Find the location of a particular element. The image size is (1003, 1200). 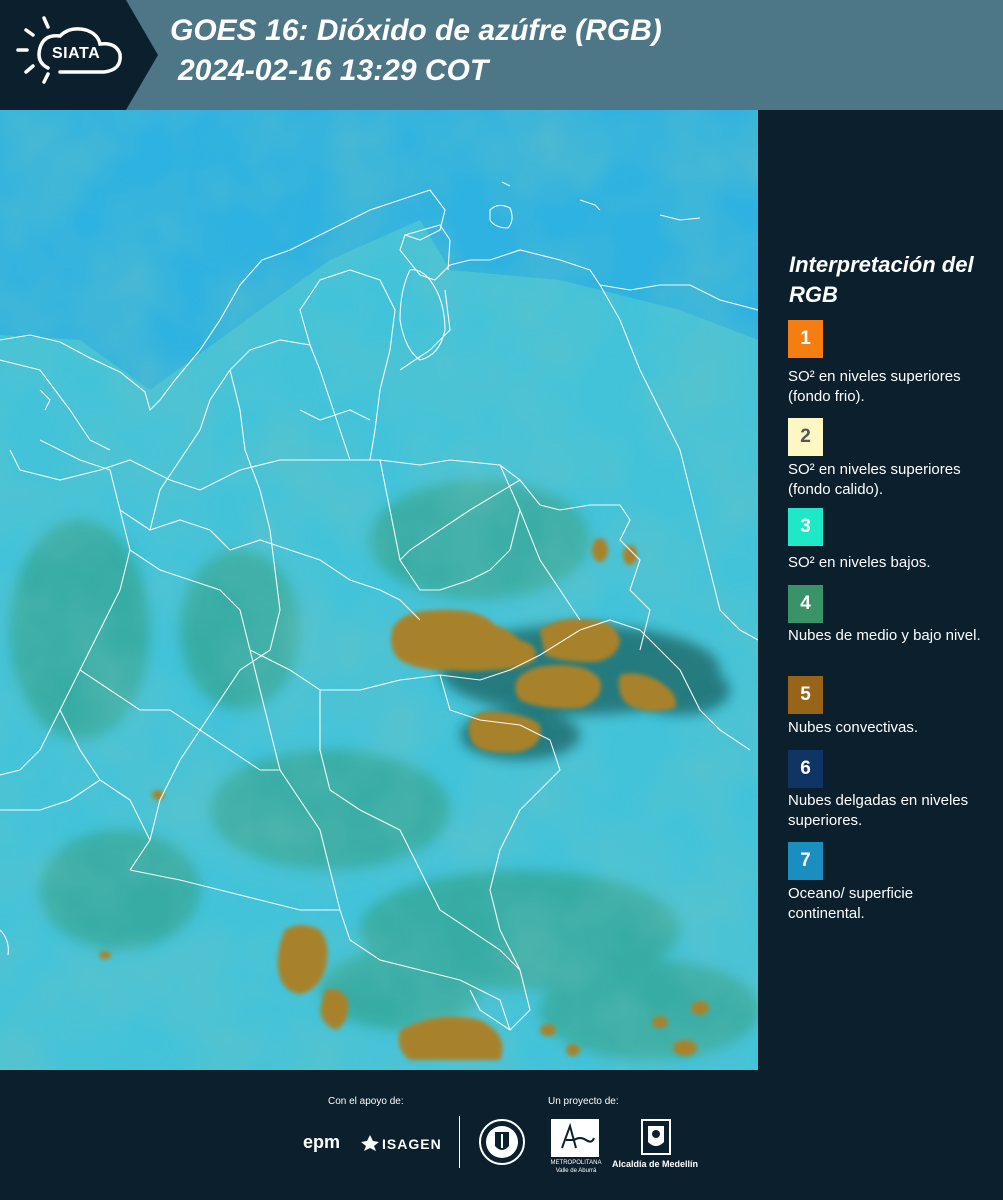

legend-swatch-6: 6 is located at coordinates (805, 769).